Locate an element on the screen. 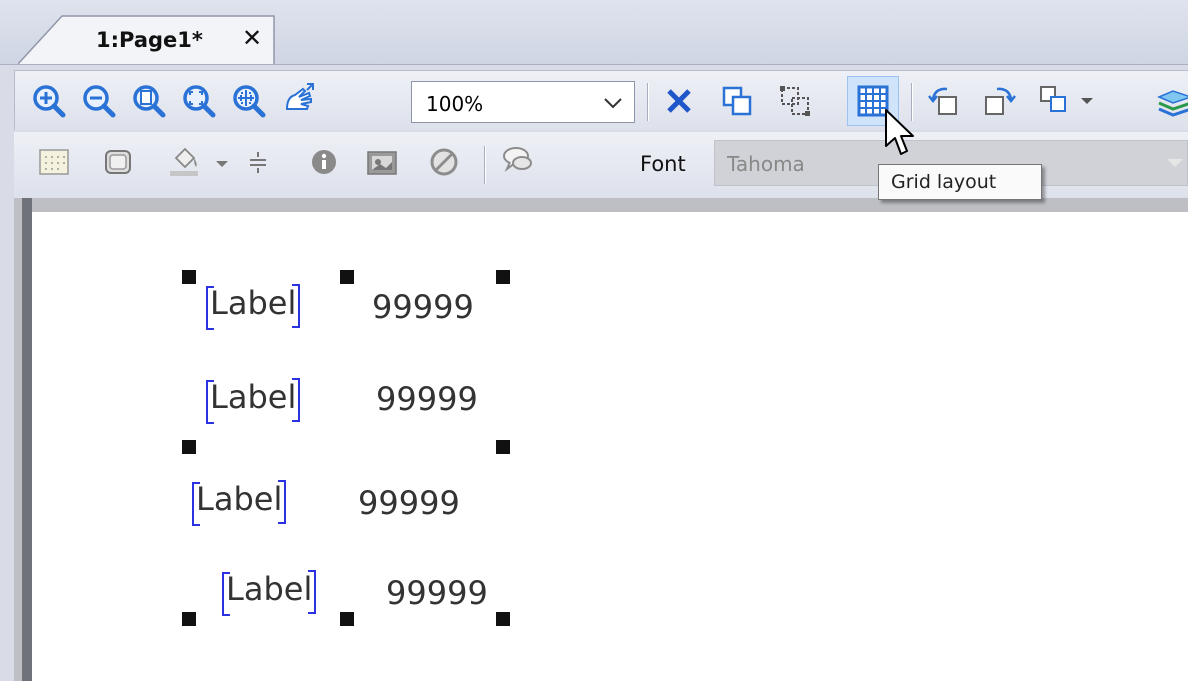  zoom-in-icon is located at coordinates (49, 101).